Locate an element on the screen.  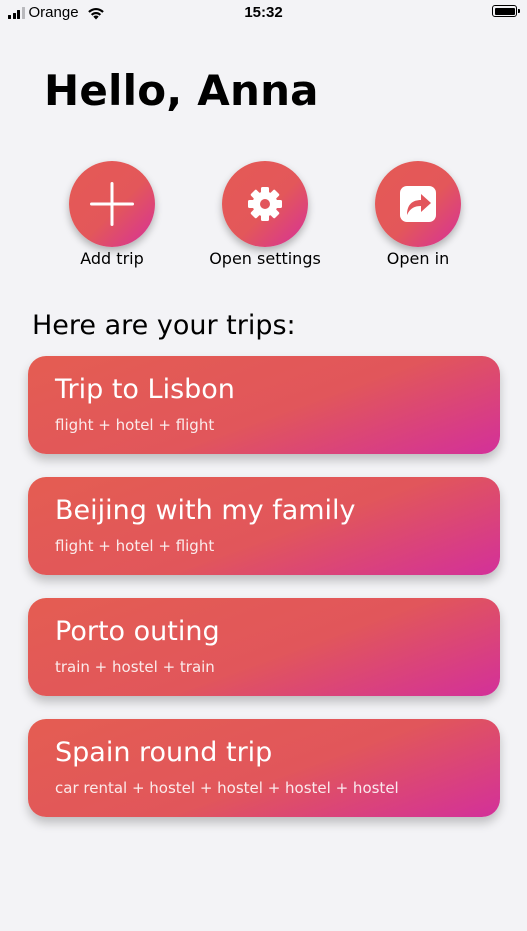
add-trip-label: Add trip is located at coordinates (112, 258).